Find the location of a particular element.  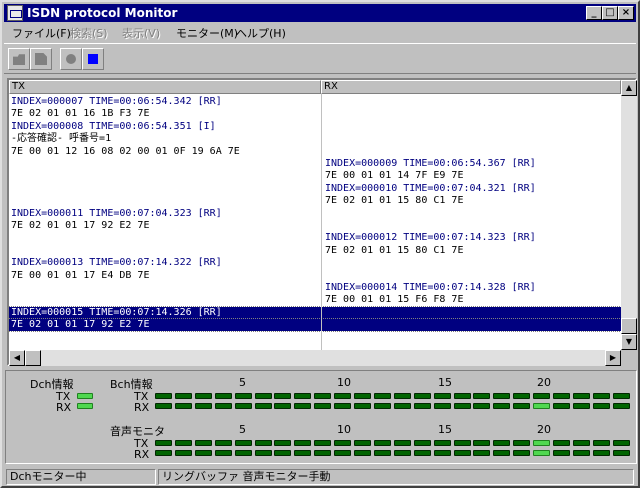

log-row: 7E 02 01 01 16 1B F3 7E is located at coordinates (315, 114).